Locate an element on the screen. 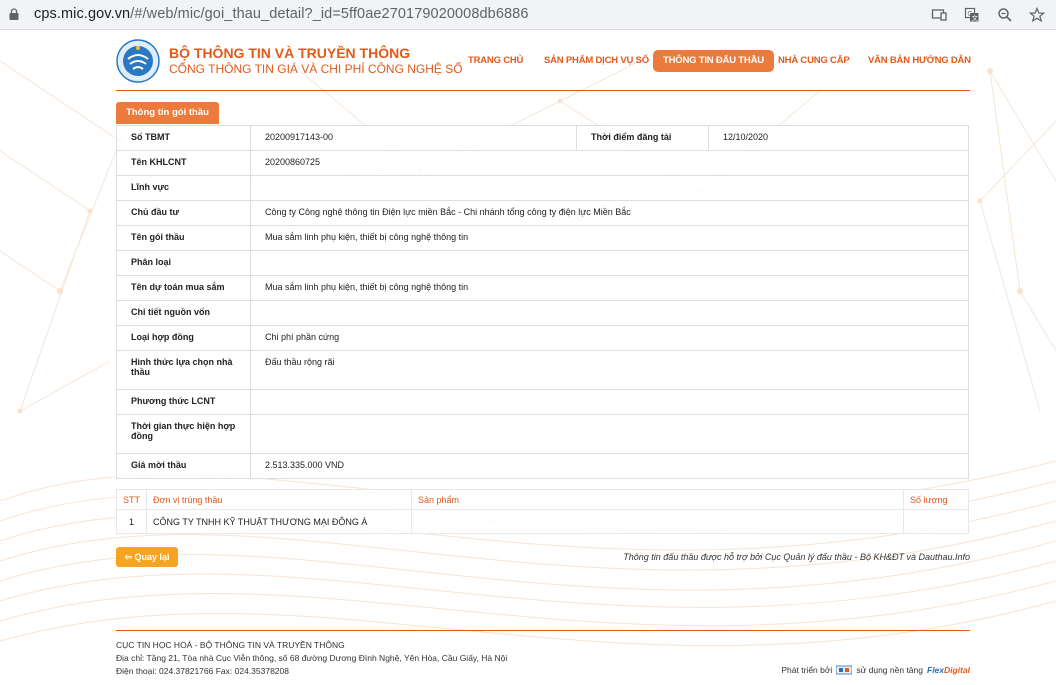 This screenshot has width=1056, height=685. header-divider is located at coordinates (543, 90).